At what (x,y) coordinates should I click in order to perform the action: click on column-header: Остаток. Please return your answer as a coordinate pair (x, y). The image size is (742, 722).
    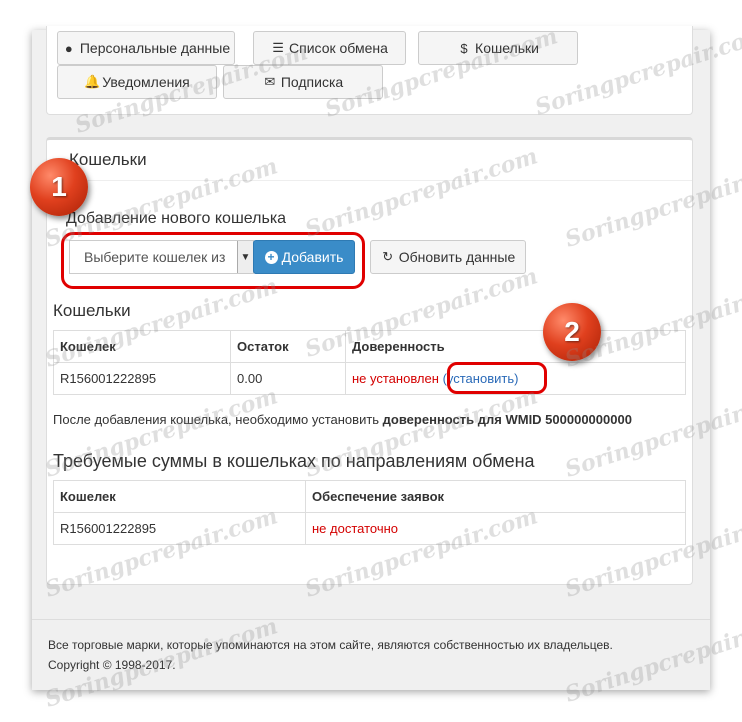
    Looking at the image, I should click on (288, 346).